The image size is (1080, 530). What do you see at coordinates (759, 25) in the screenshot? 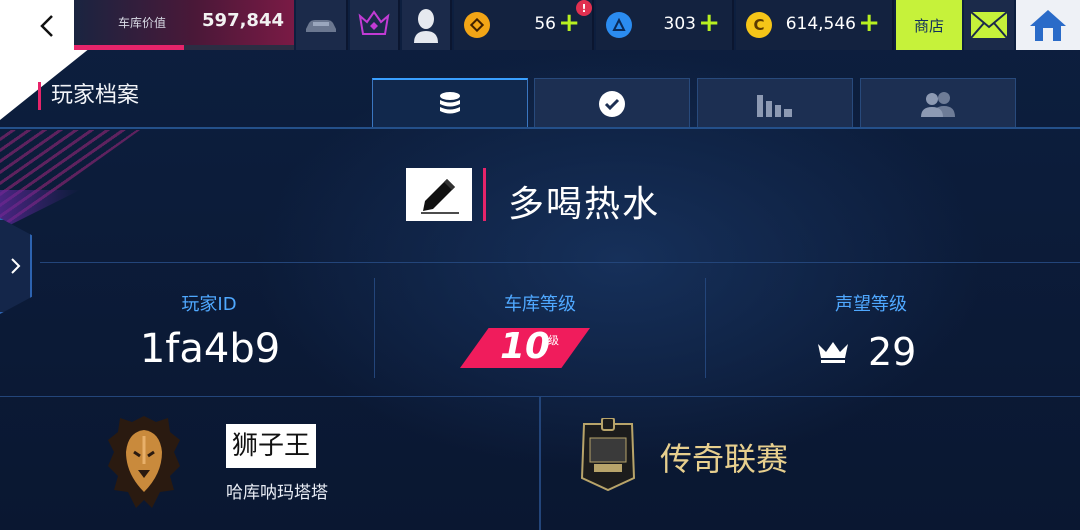
I see `gold-coin-icon: C` at bounding box center [759, 25].